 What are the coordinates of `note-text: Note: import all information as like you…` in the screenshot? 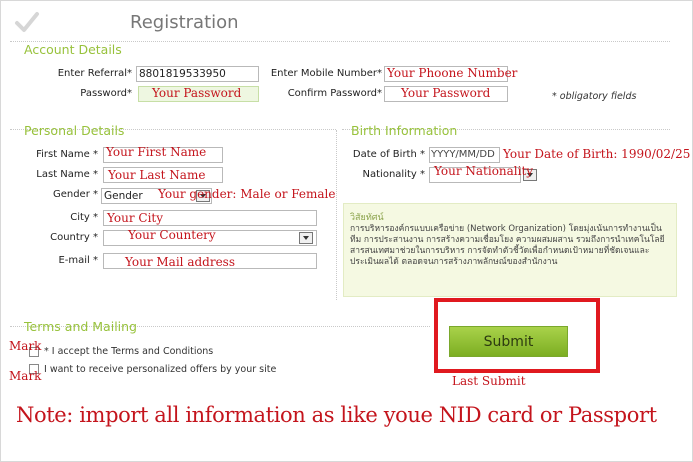 It's located at (336, 415).